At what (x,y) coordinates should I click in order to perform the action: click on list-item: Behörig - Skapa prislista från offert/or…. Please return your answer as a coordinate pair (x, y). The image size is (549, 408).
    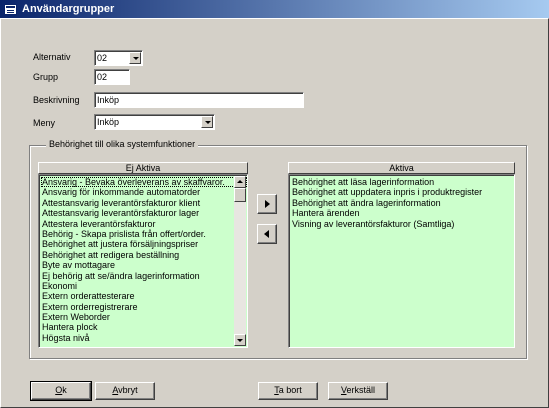
    Looking at the image, I should click on (144, 234).